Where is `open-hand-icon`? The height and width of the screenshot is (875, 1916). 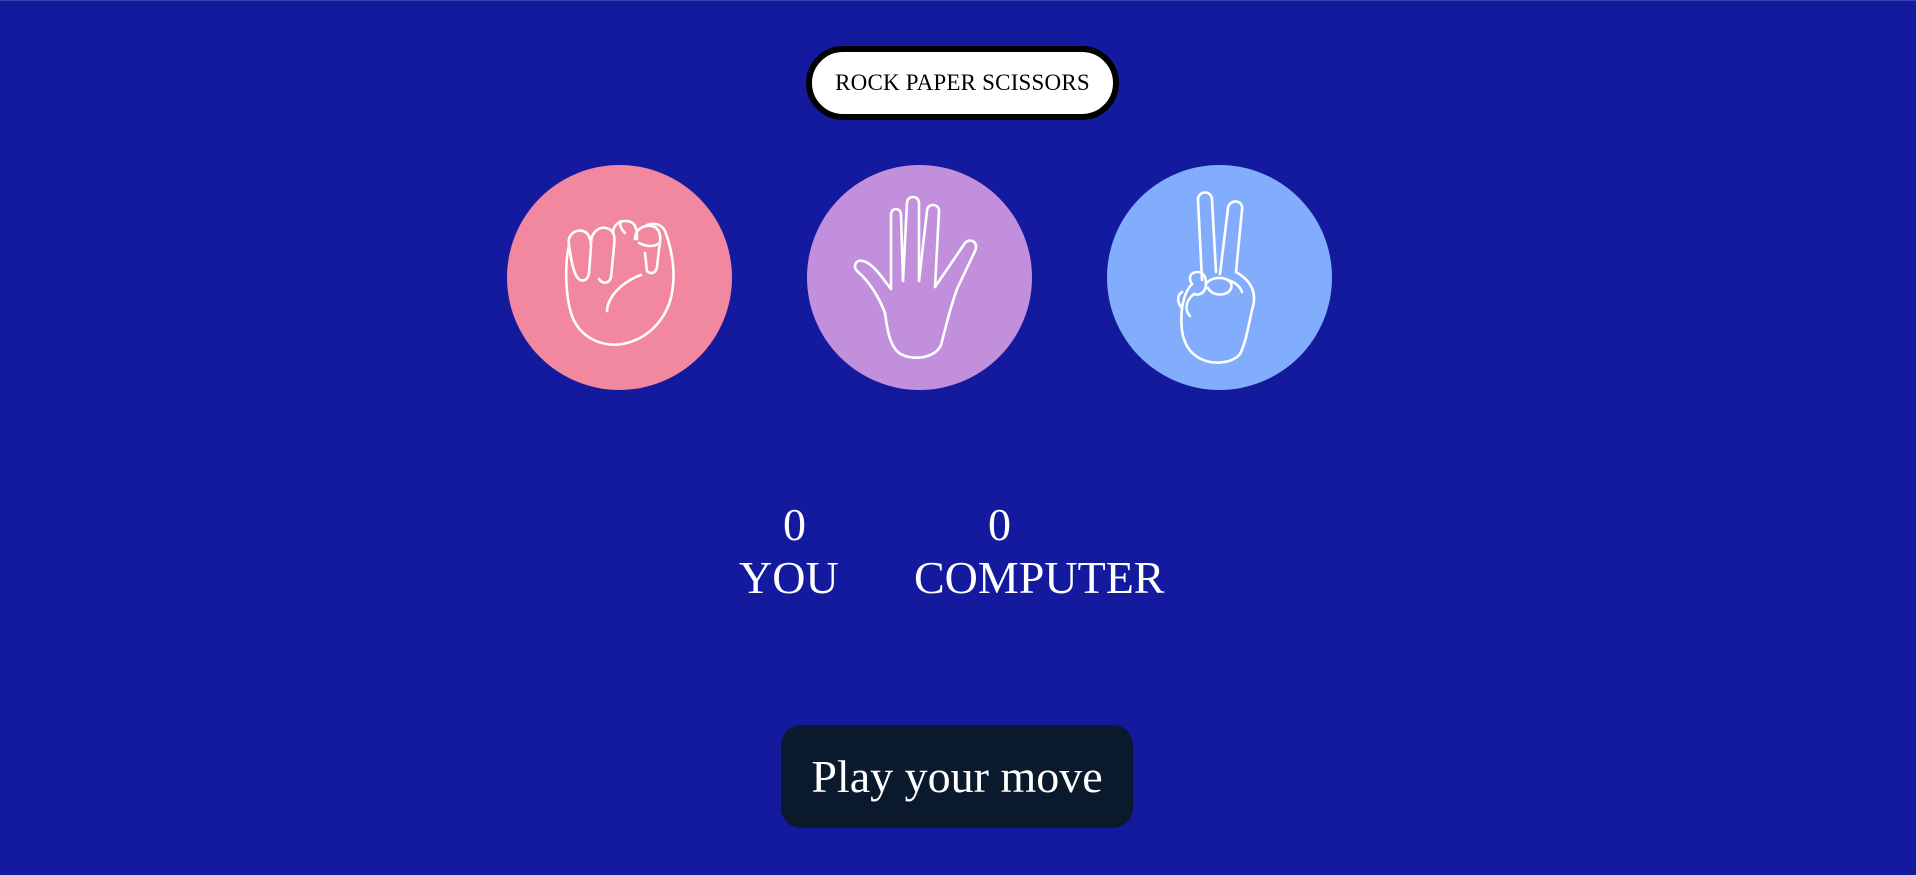 open-hand-icon is located at coordinates (915, 277).